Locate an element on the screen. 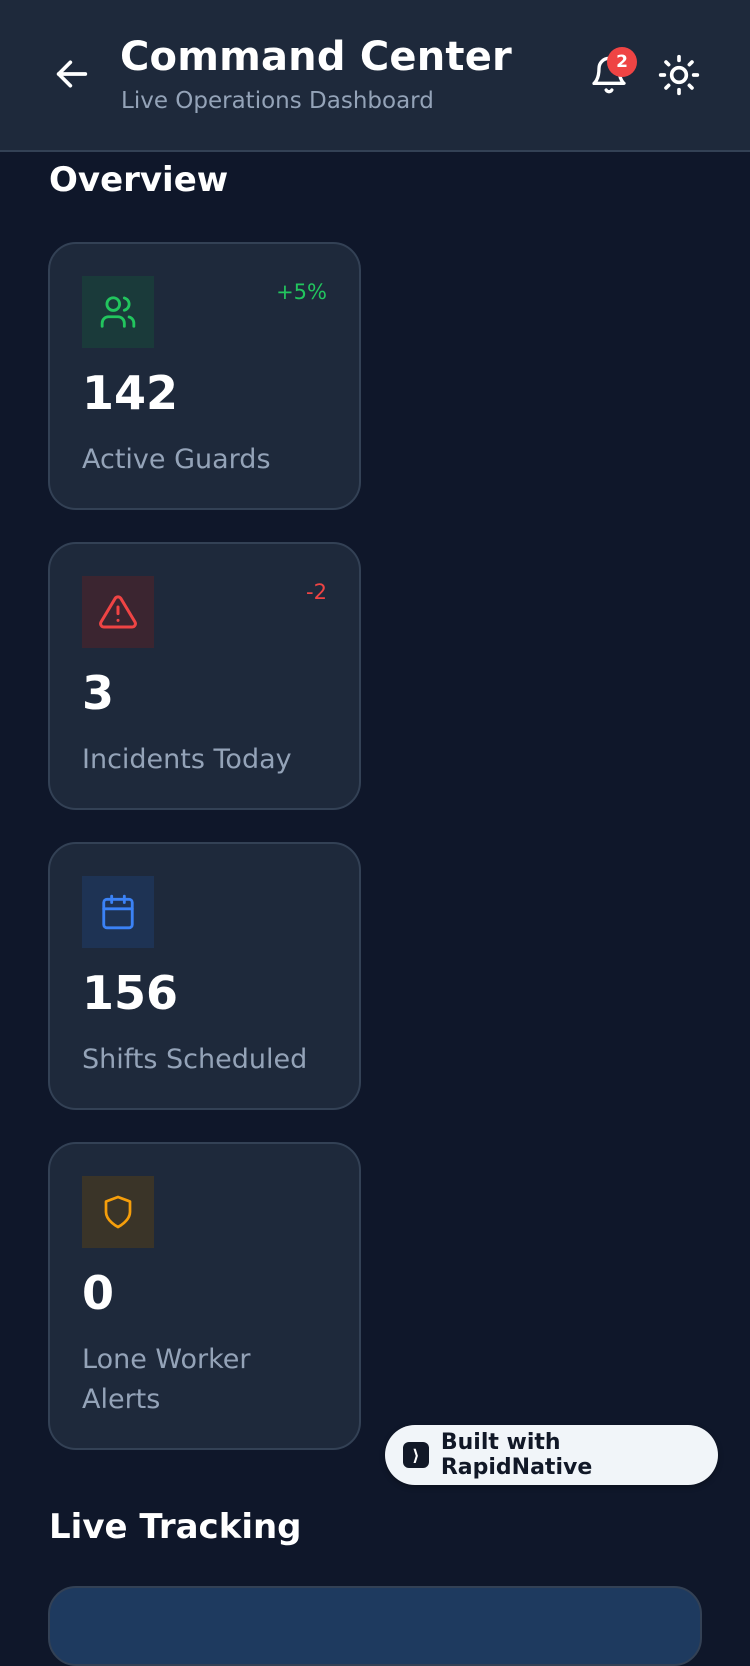  built-with-label: Built with RapidNative is located at coordinates (516, 1455).